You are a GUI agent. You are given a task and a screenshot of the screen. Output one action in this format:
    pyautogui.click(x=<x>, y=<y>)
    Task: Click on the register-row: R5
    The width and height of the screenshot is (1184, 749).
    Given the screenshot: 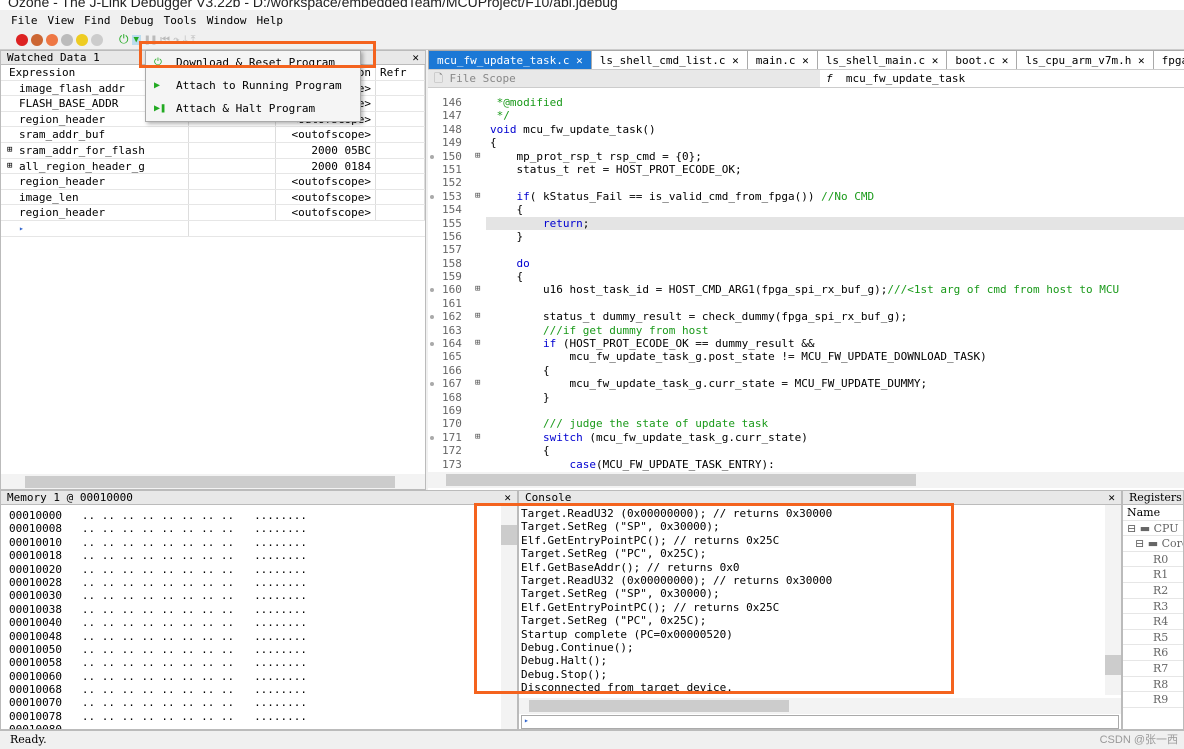 What is the action you would take?
    pyautogui.click(x=1153, y=638)
    